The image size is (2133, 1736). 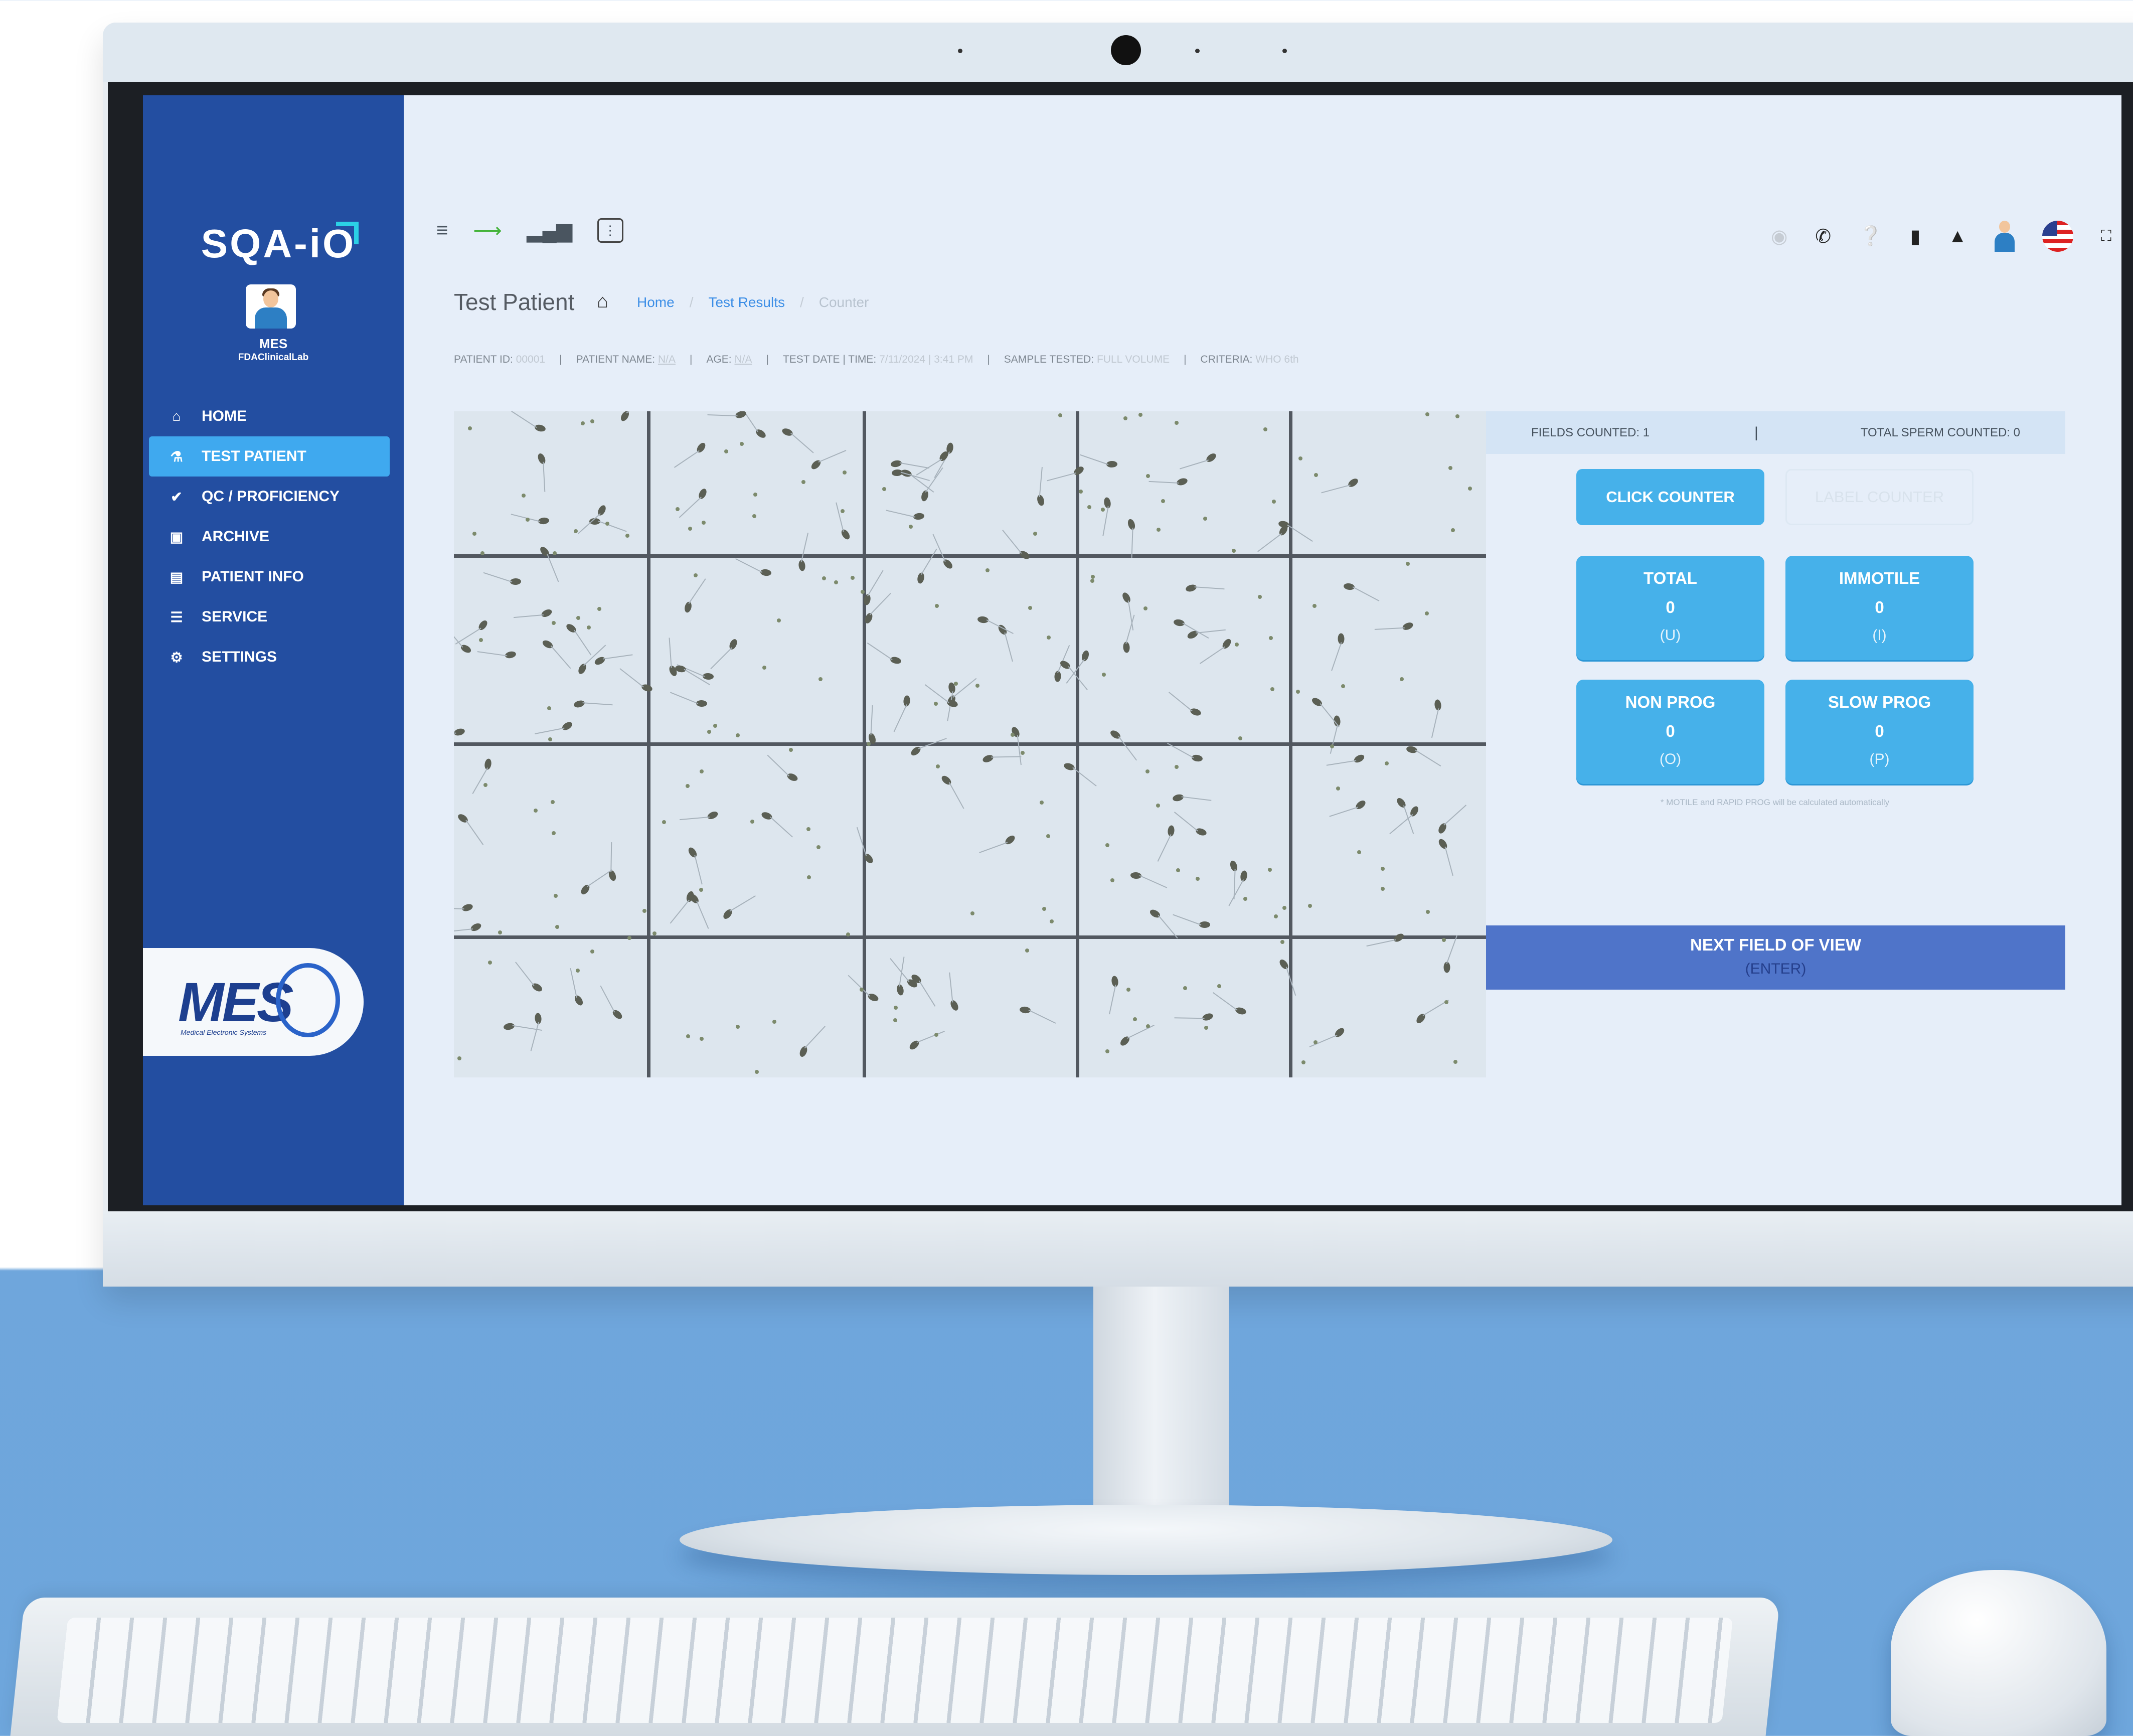 What do you see at coordinates (1277, 359) in the screenshot?
I see `criteria-value: WHO 6th` at bounding box center [1277, 359].